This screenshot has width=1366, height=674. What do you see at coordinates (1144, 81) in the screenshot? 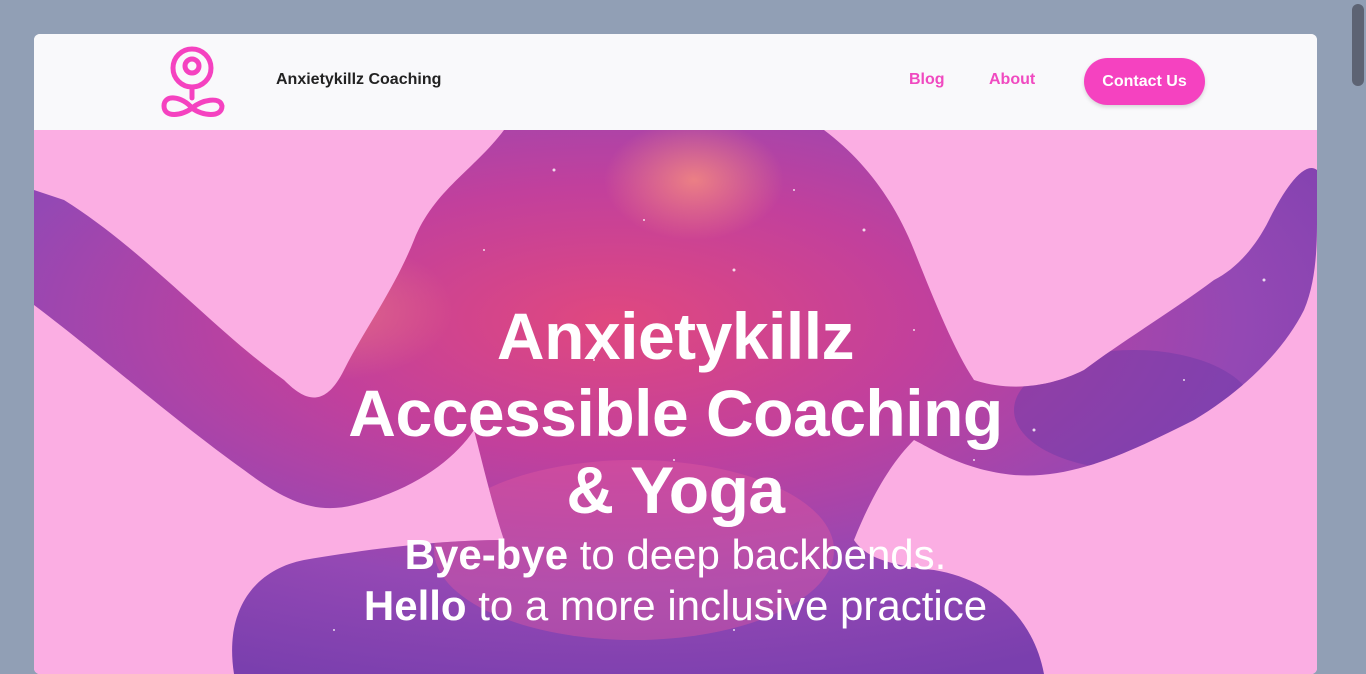
I see `contact-us-button: Contact Us` at bounding box center [1144, 81].